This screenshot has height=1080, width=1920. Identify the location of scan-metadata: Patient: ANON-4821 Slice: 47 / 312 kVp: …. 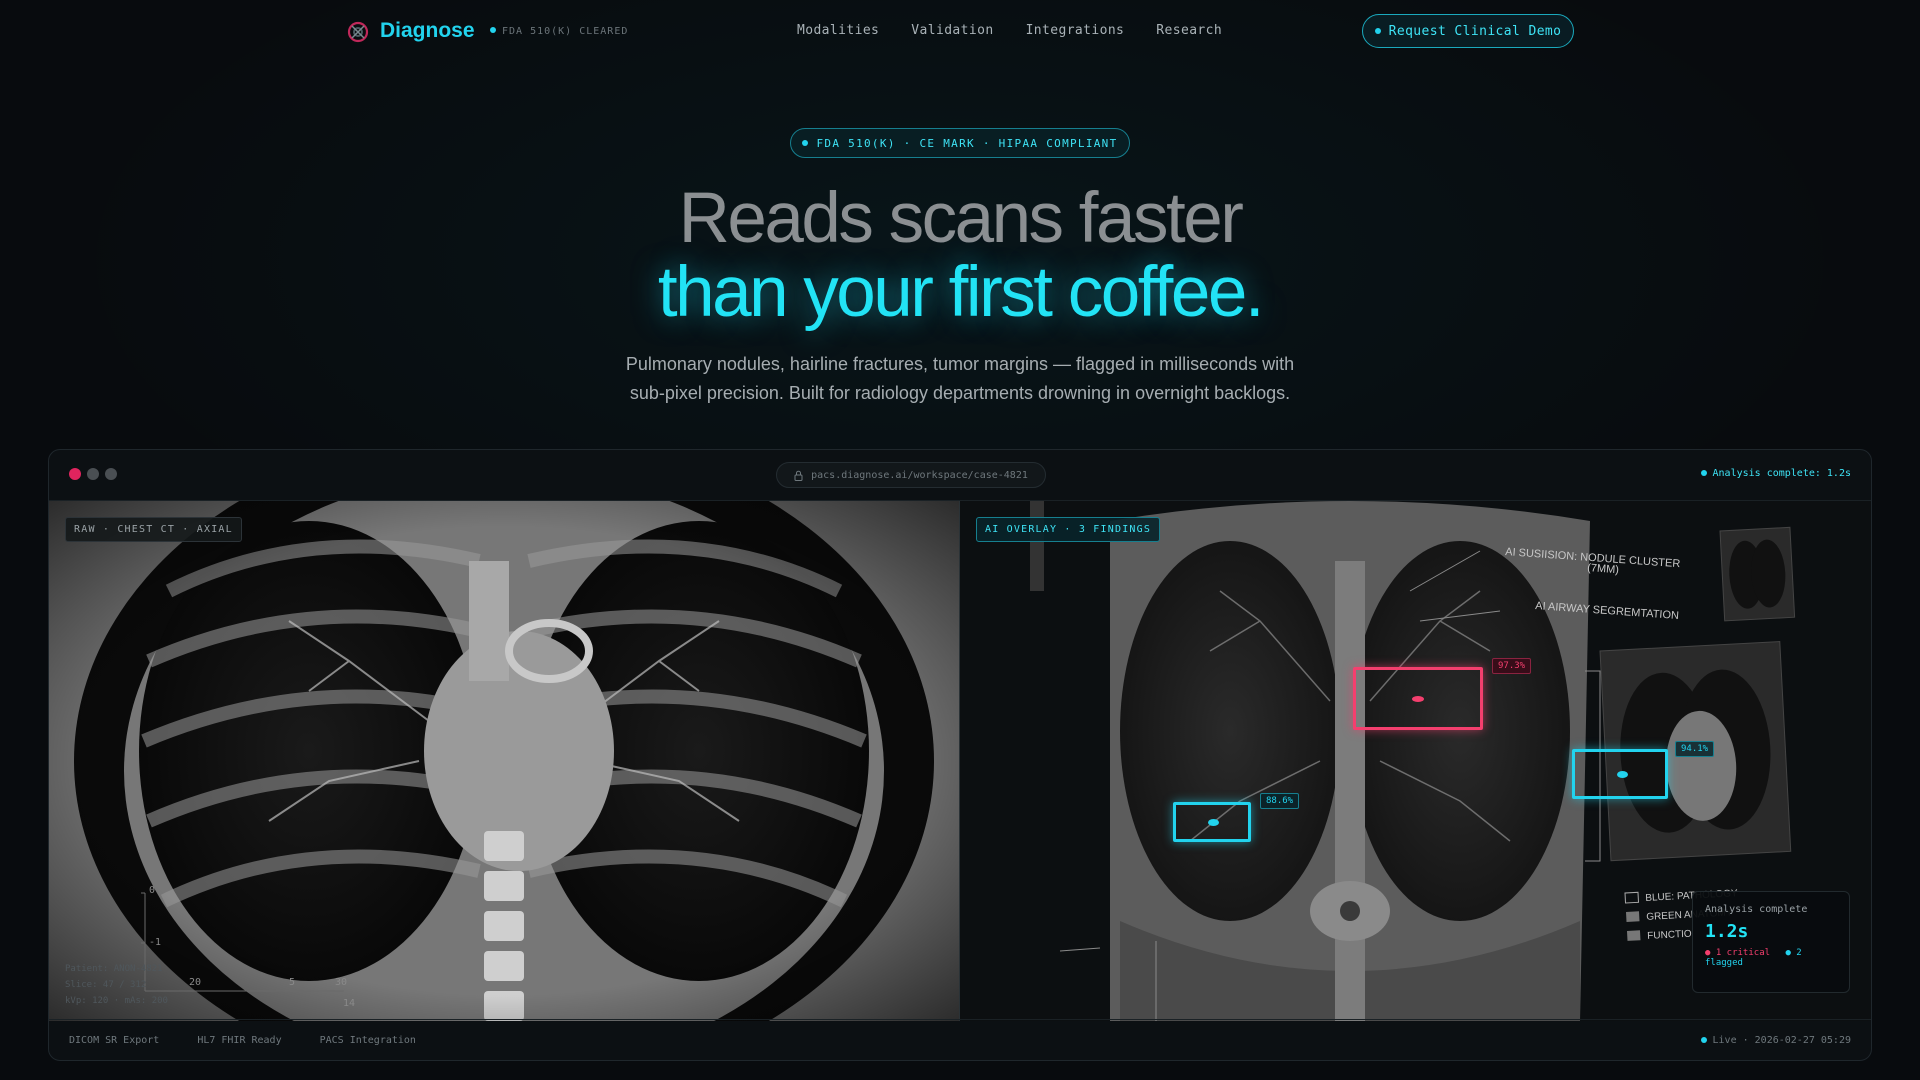
(116, 985).